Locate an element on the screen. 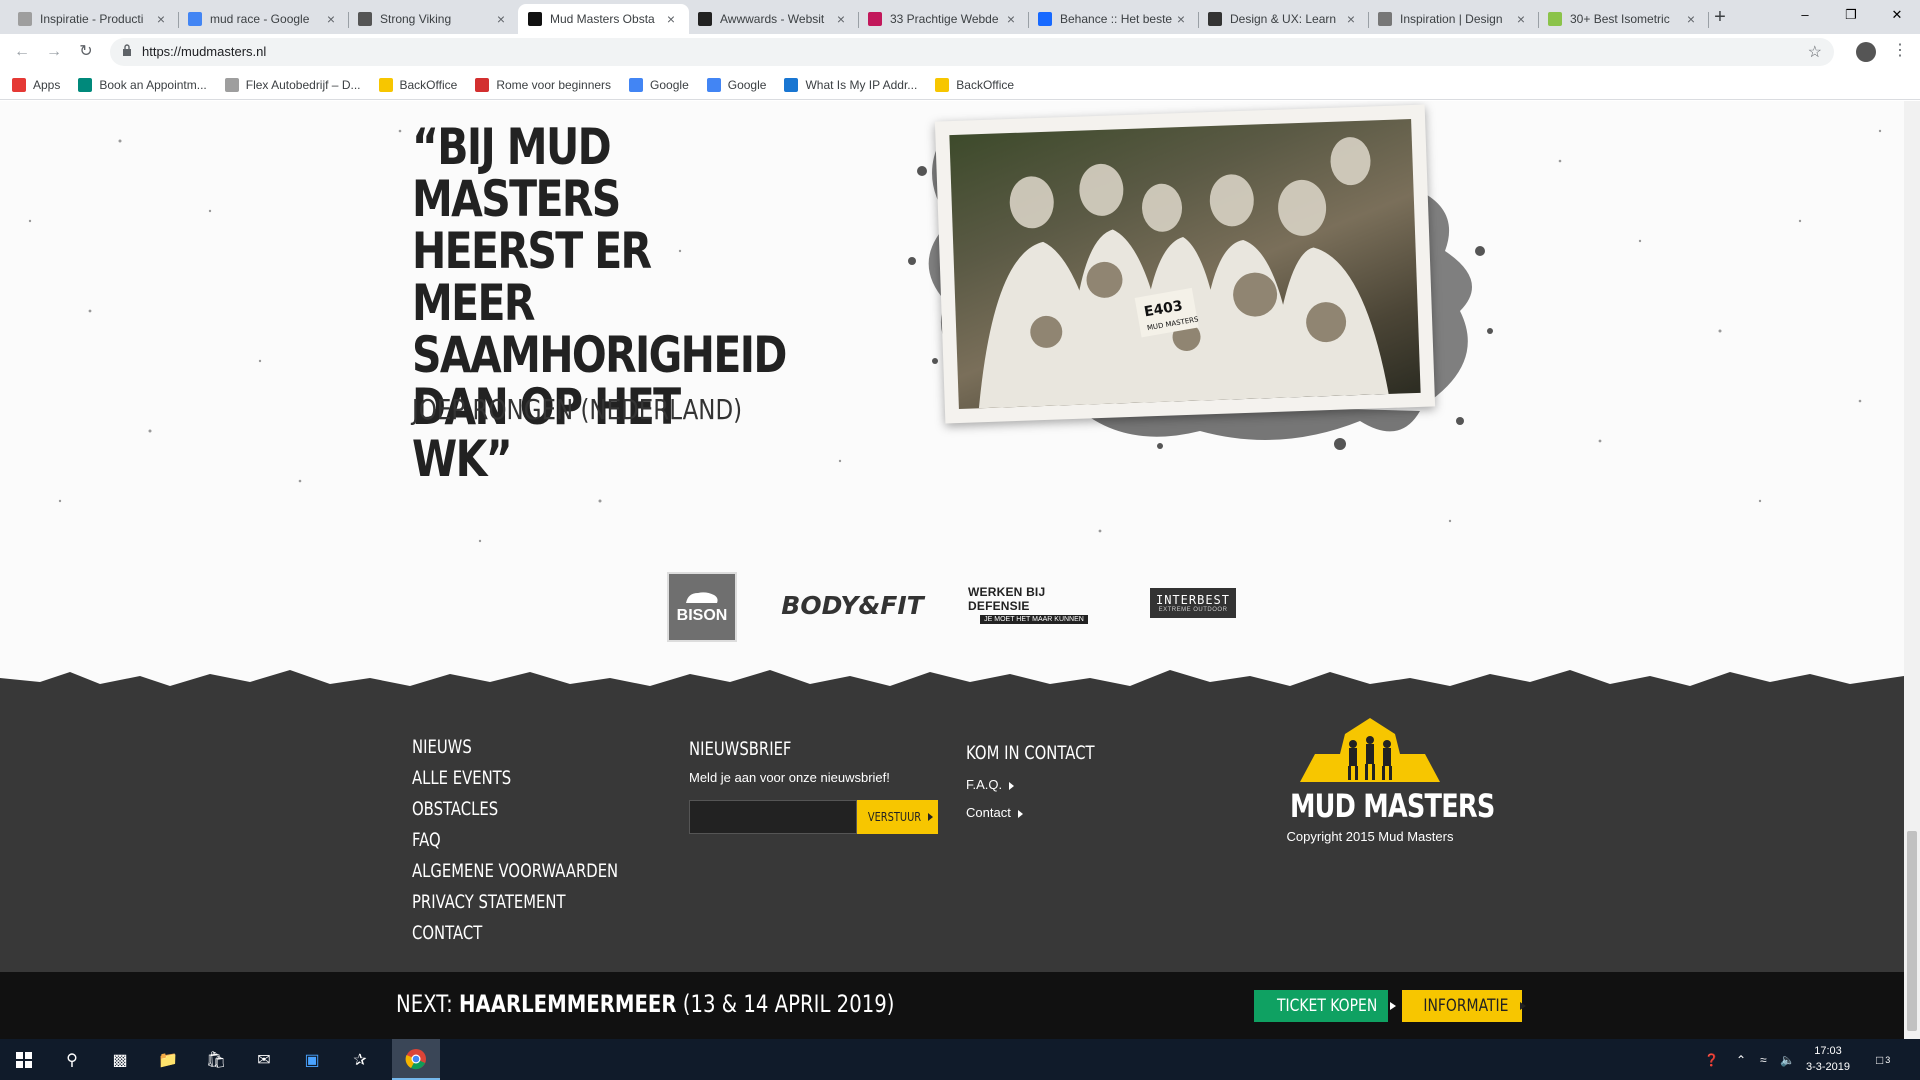  footer-link-obstacles: OBSTACLES is located at coordinates (515, 809).